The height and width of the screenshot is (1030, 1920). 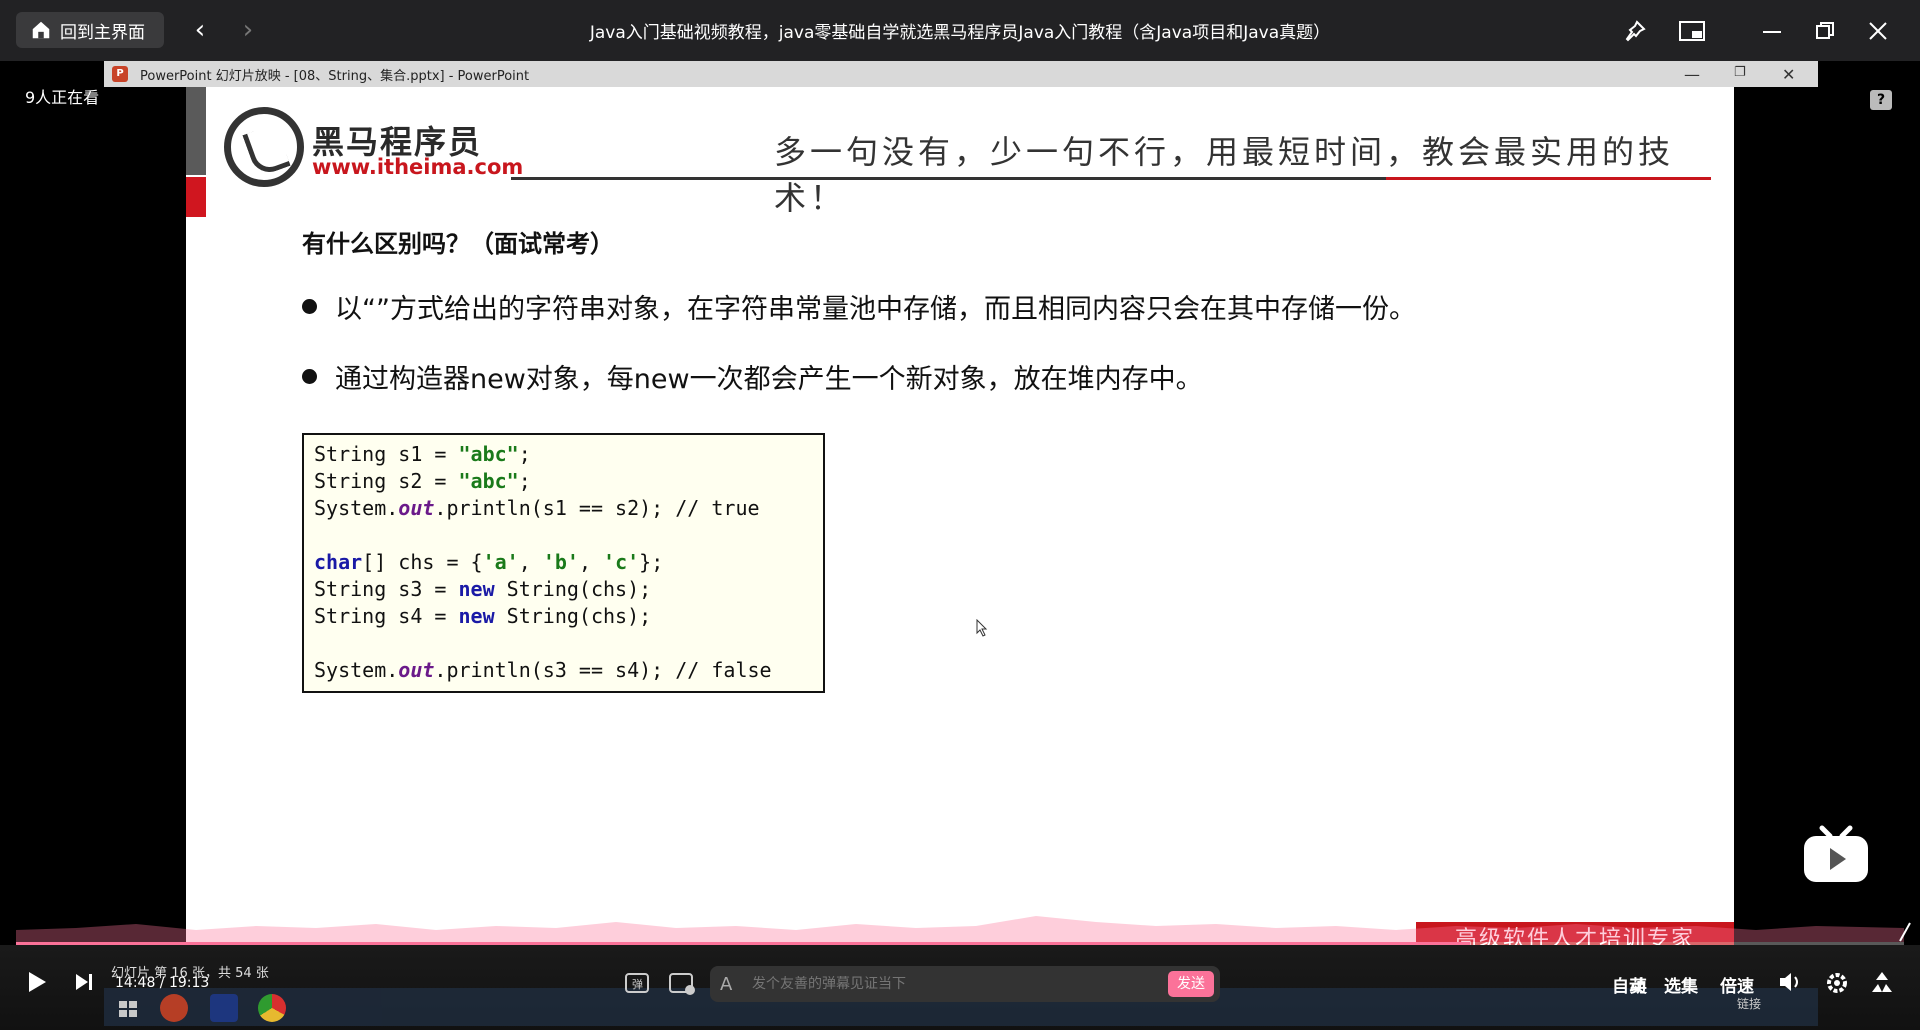 I want to click on code-line: System.out.println(s1 == s2); // true, so click(x=563, y=508).